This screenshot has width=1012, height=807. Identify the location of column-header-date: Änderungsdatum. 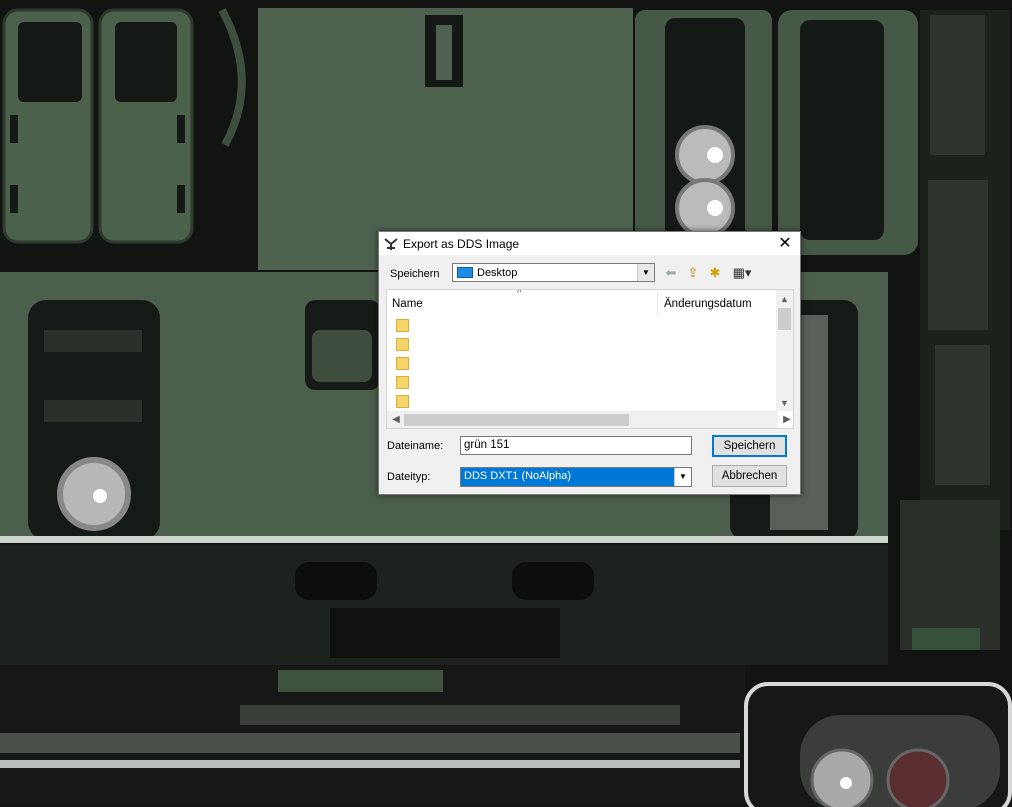
(708, 304).